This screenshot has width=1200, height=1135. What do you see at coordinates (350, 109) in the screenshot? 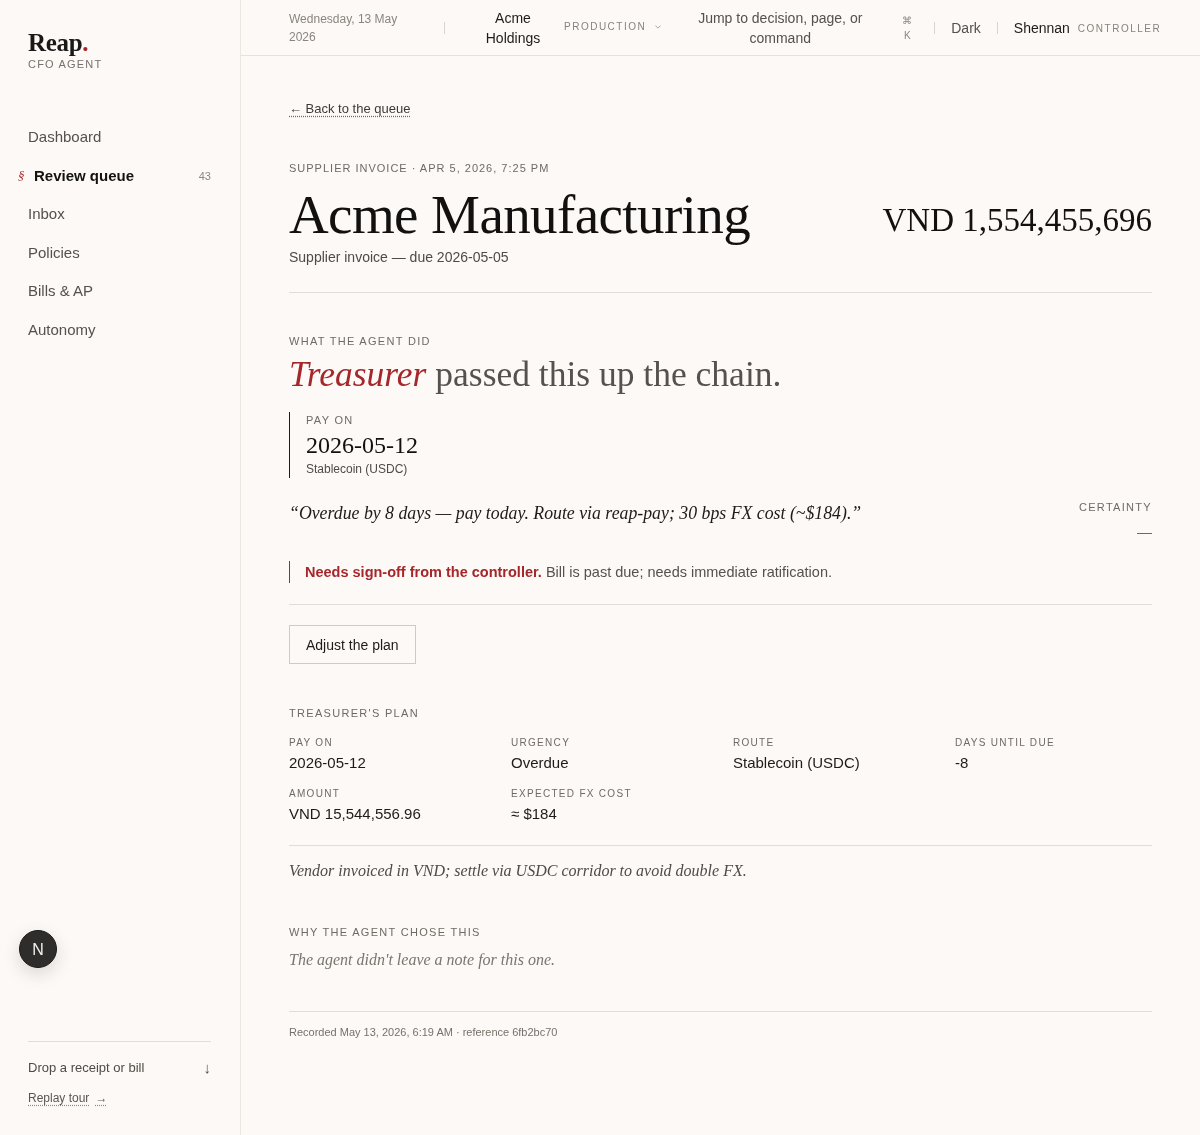
I see `back-link: ← Back to the queue` at bounding box center [350, 109].